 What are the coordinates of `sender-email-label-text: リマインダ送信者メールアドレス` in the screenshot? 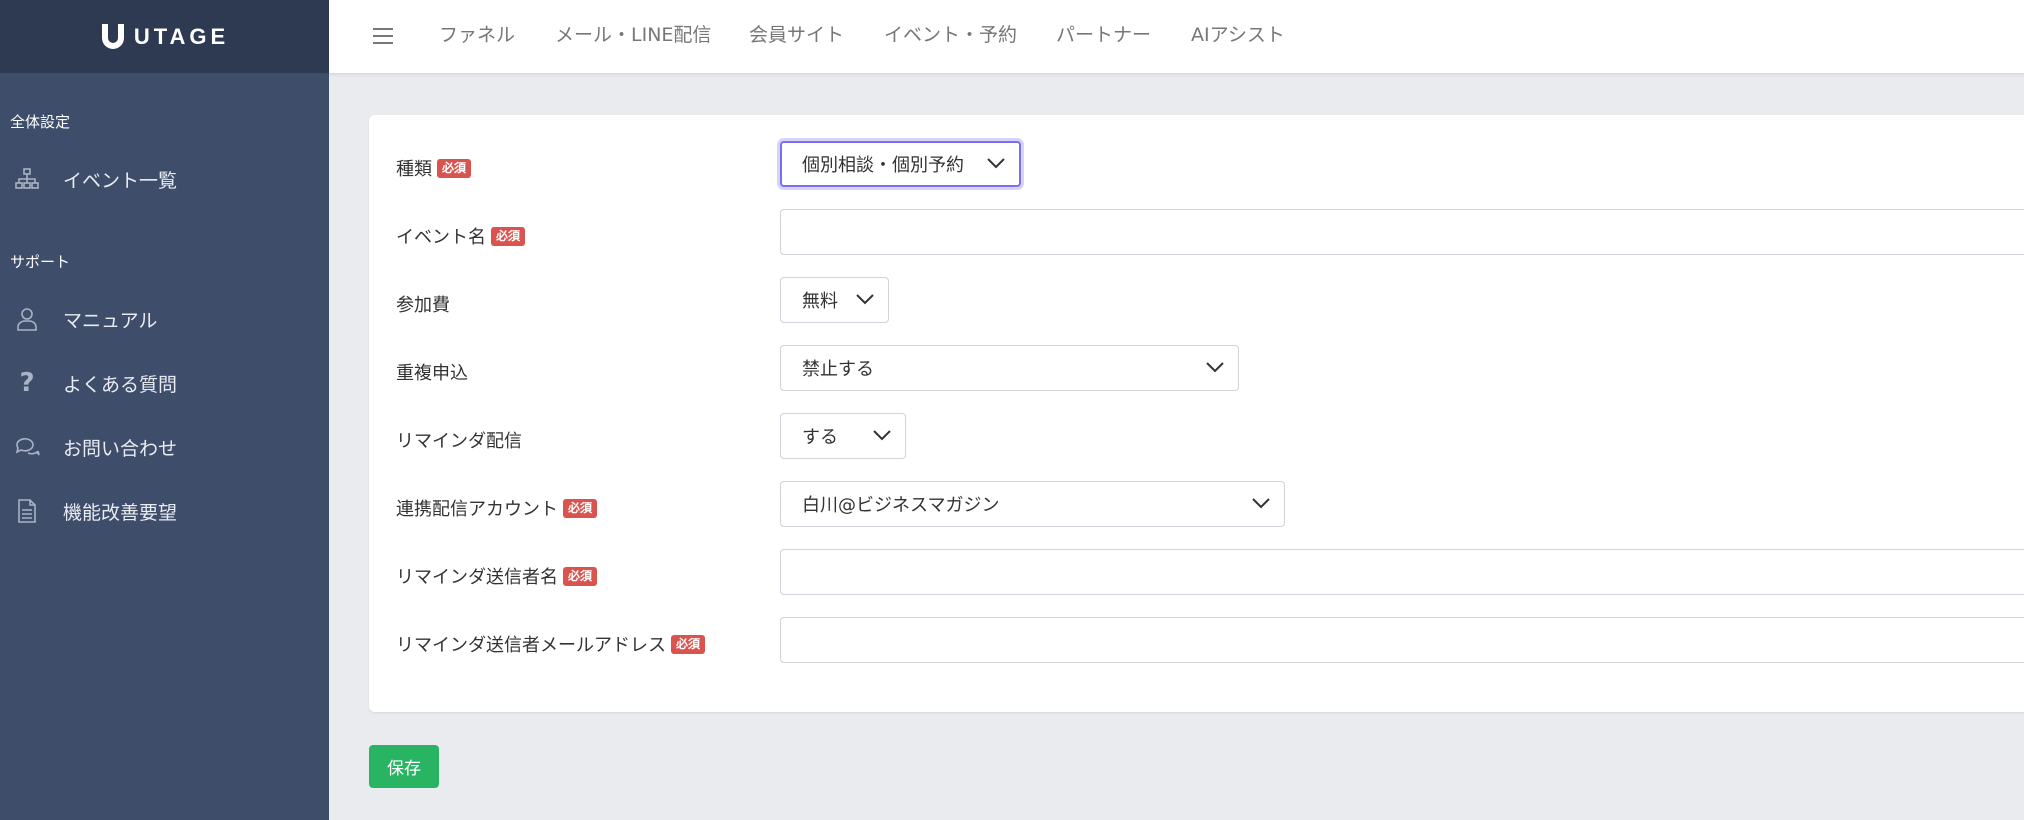 It's located at (531, 645).